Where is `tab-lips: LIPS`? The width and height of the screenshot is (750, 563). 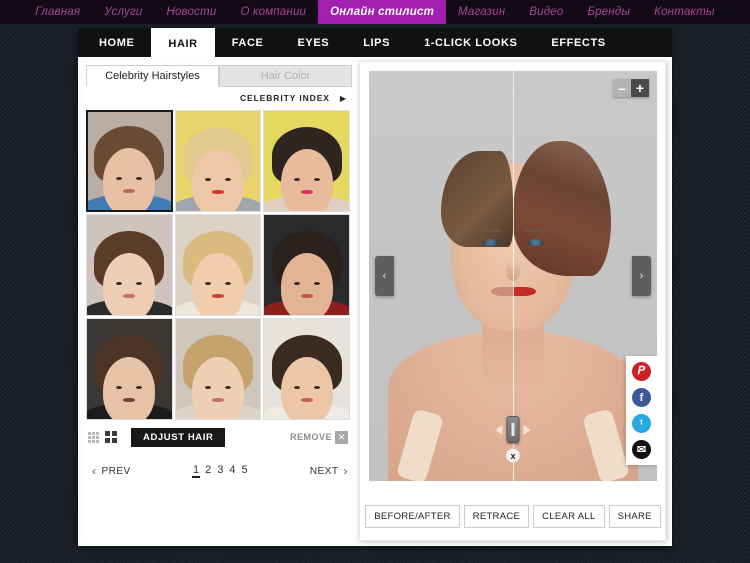 tab-lips: LIPS is located at coordinates (376, 42).